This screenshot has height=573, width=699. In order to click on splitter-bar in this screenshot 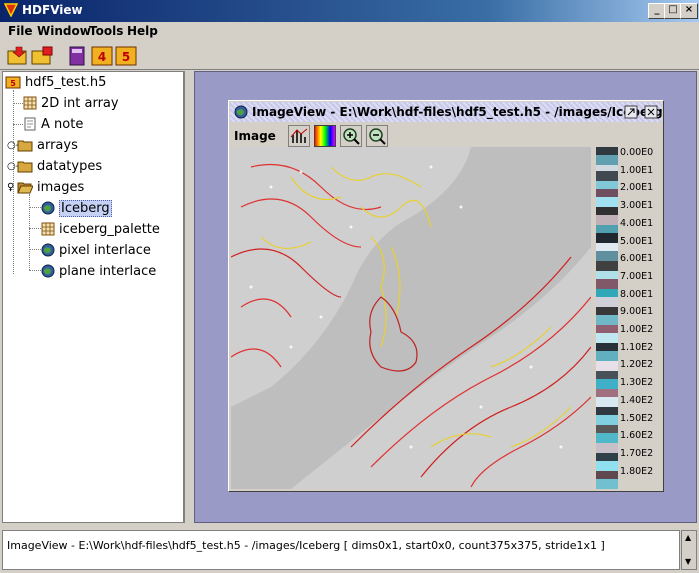, I will do `click(188, 297)`.